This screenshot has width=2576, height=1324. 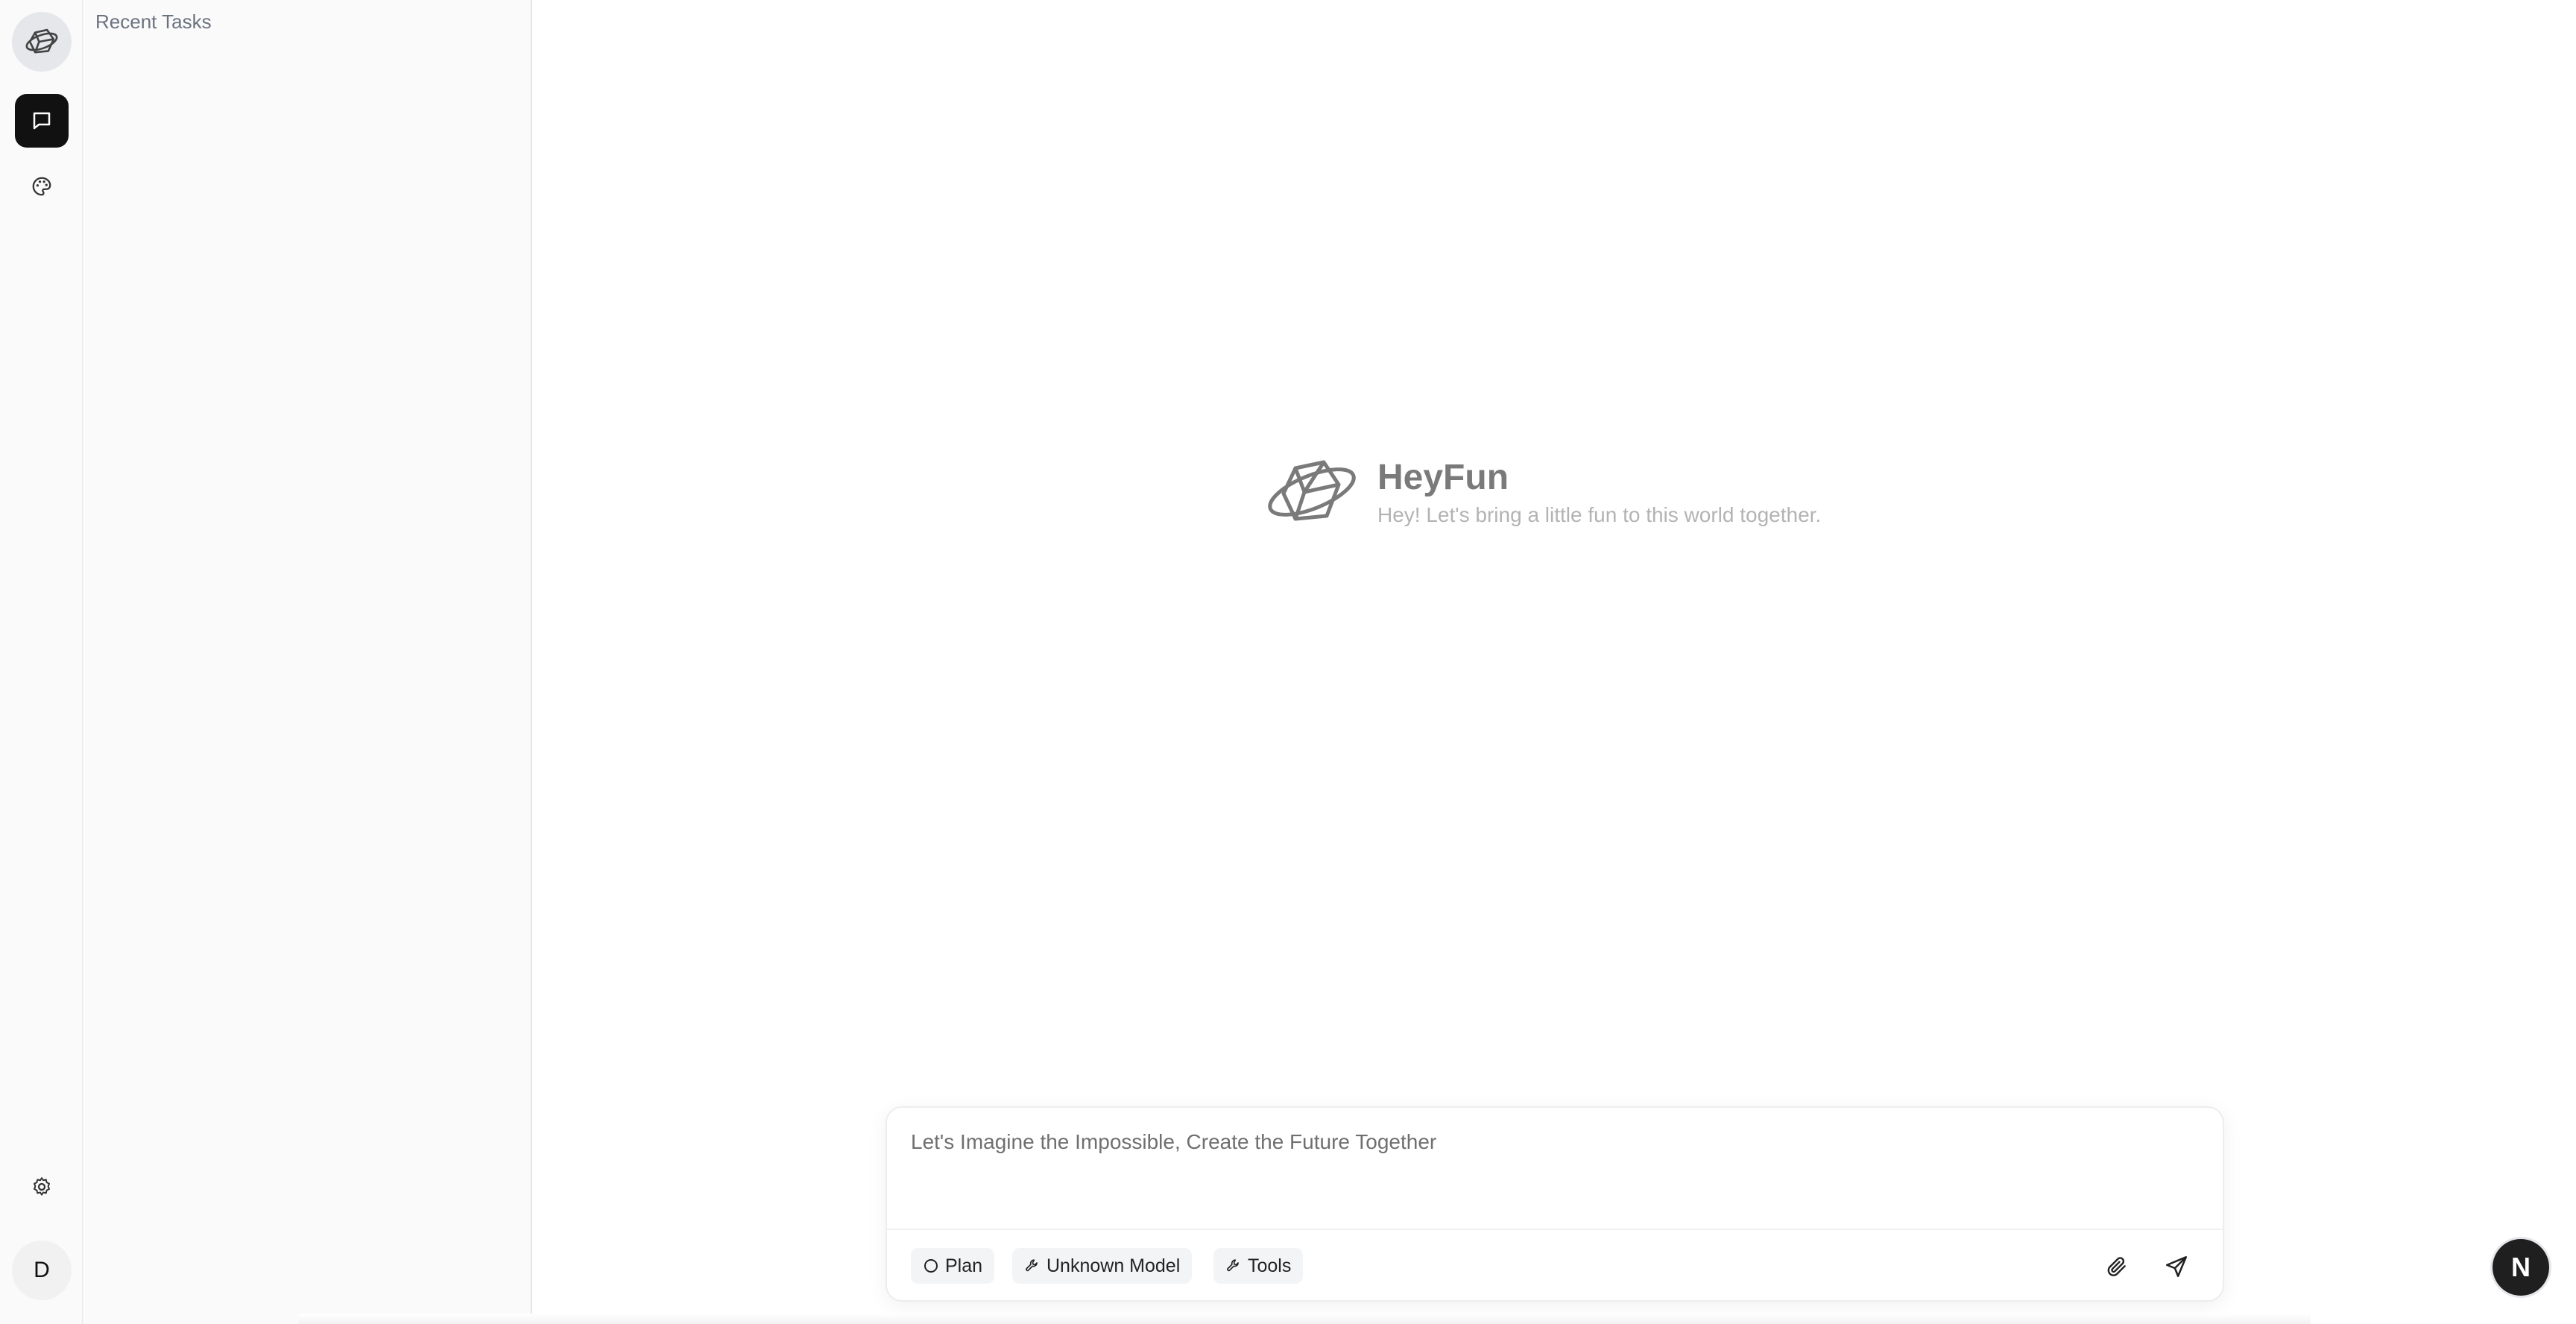 I want to click on bottom-fade, so click(x=1304, y=1319).